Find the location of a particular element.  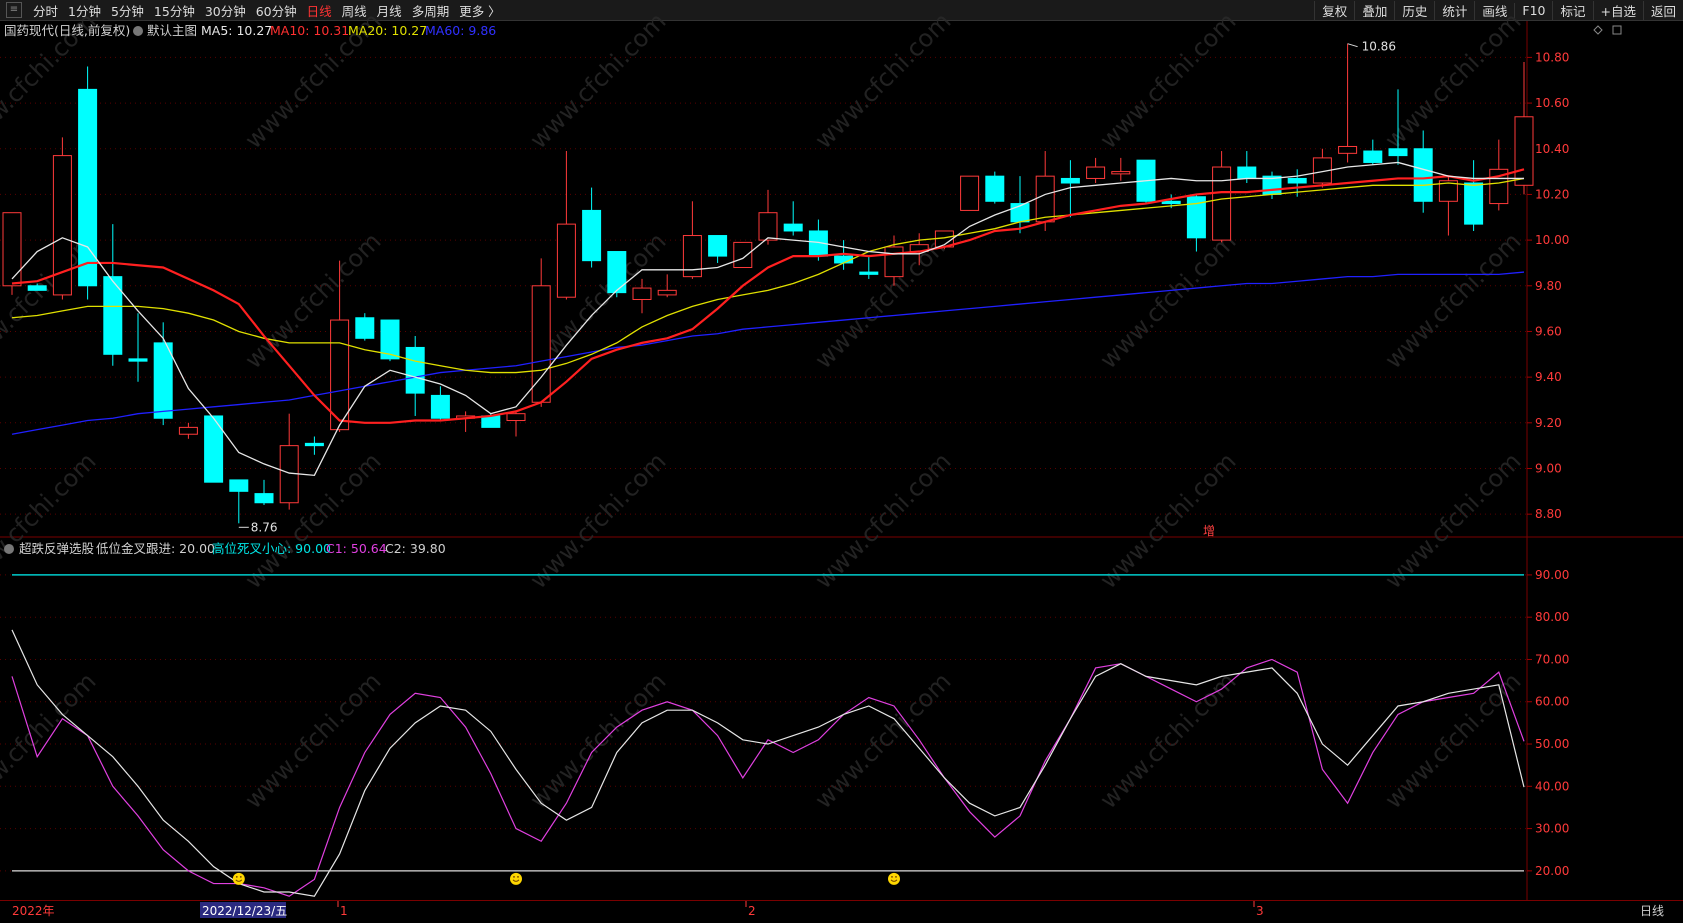

year-label: 2022年 is located at coordinates (33, 911).